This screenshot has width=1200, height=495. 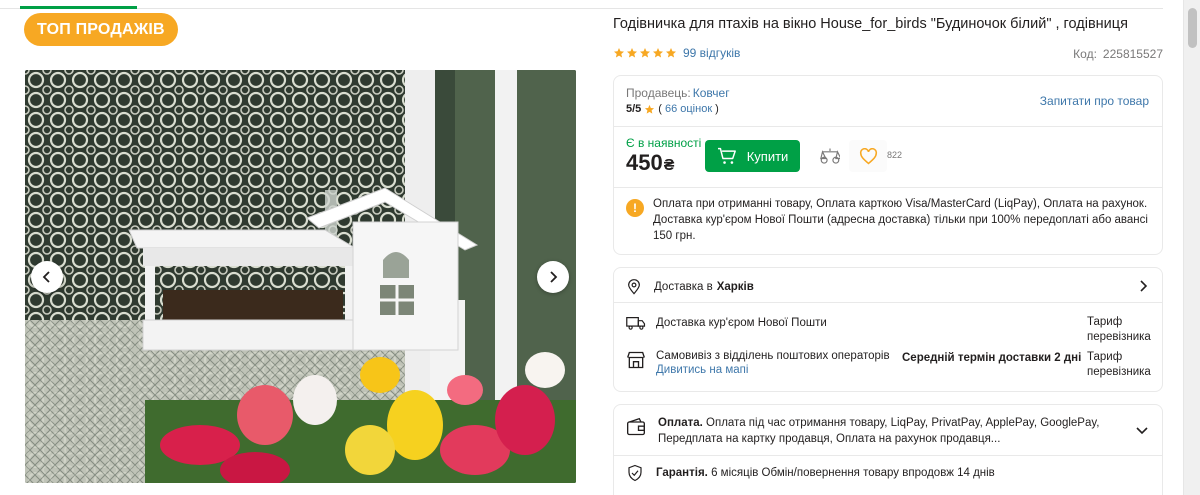 I want to click on delivery-courier-row: Доставка кур'єром Нової Пошти, so click(x=888, y=323).